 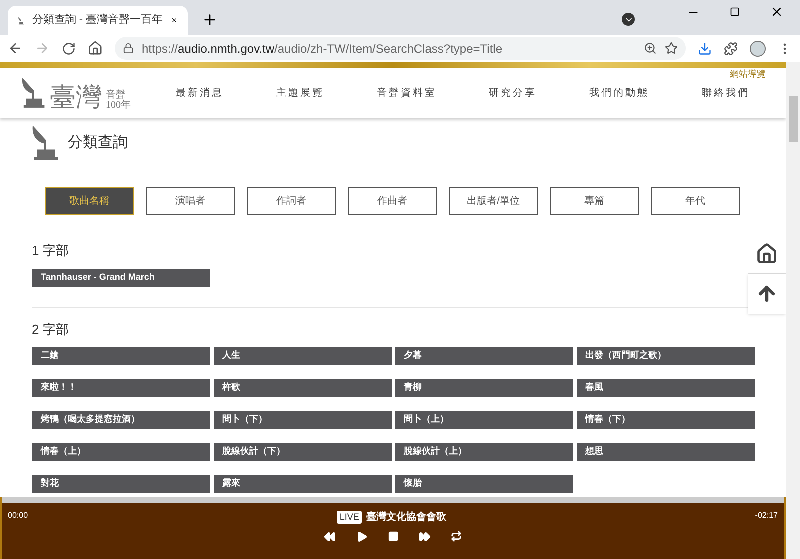 What do you see at coordinates (484, 420) in the screenshot?
I see `song-link: 問卜（上）` at bounding box center [484, 420].